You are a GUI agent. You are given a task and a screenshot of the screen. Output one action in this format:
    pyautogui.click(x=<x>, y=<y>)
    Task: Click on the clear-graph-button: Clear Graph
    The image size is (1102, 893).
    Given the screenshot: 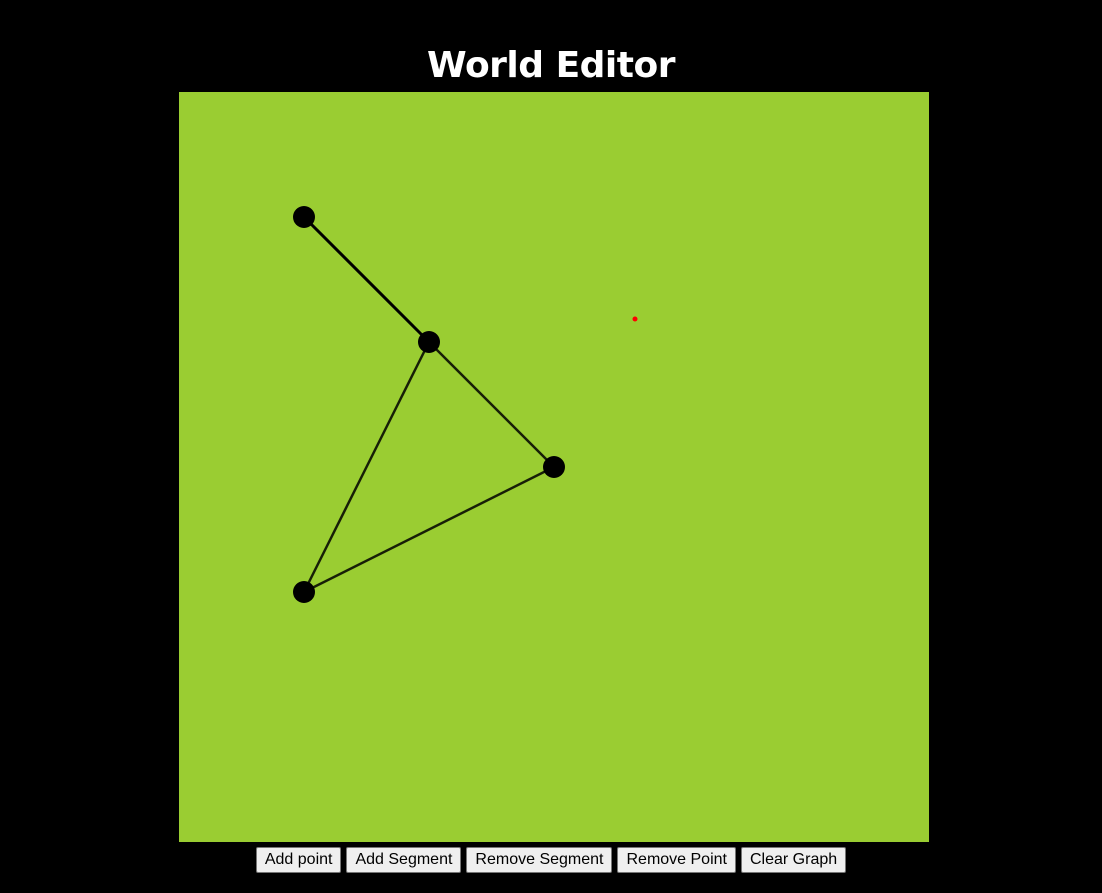 What is the action you would take?
    pyautogui.click(x=793, y=860)
    